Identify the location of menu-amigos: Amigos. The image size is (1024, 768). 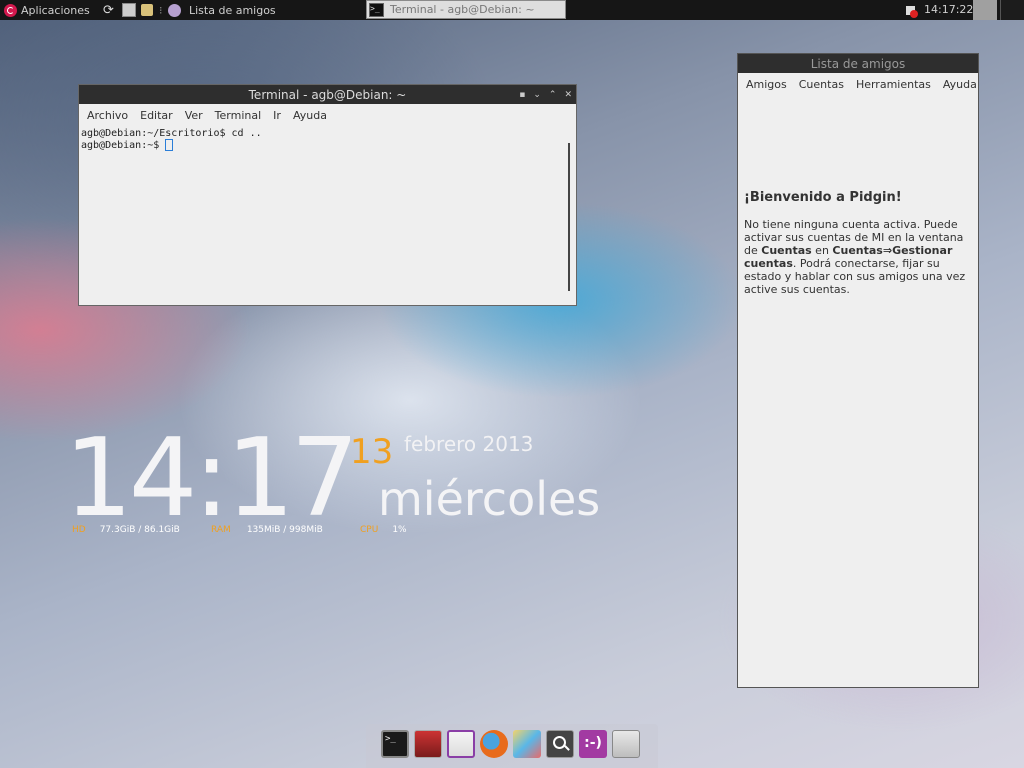
(766, 84).